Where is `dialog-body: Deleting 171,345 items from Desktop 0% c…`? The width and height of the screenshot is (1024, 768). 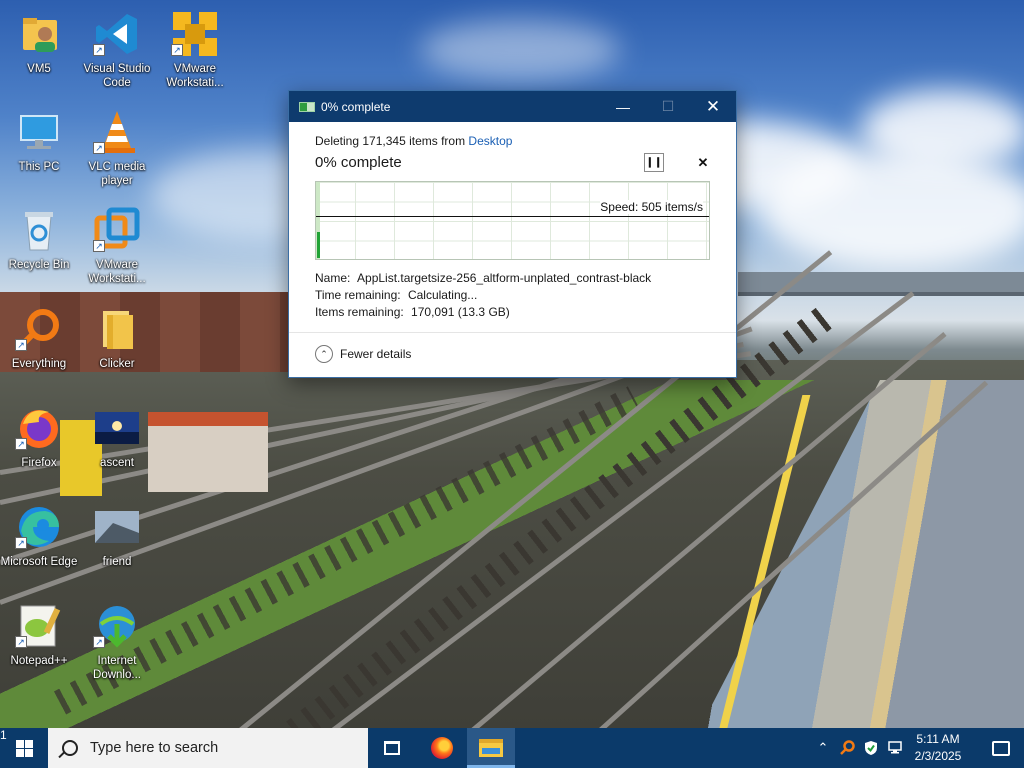 dialog-body: Deleting 171,345 items from Desktop 0% c… is located at coordinates (512, 249).